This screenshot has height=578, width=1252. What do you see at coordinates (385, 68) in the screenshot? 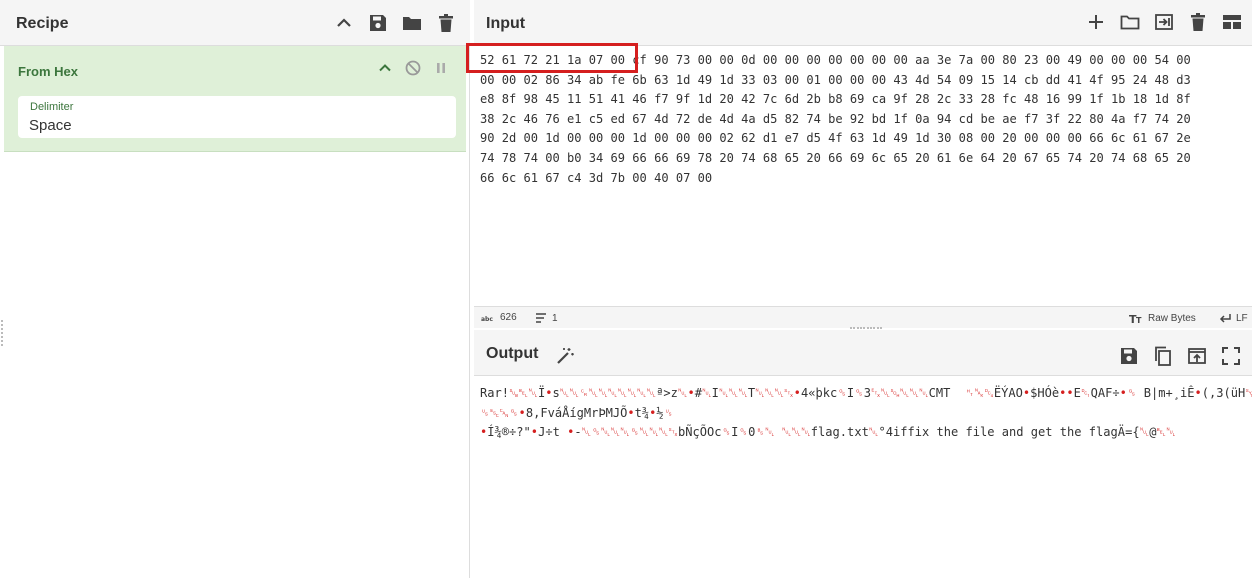
I see `collapse-operation-chevron-icon` at bounding box center [385, 68].